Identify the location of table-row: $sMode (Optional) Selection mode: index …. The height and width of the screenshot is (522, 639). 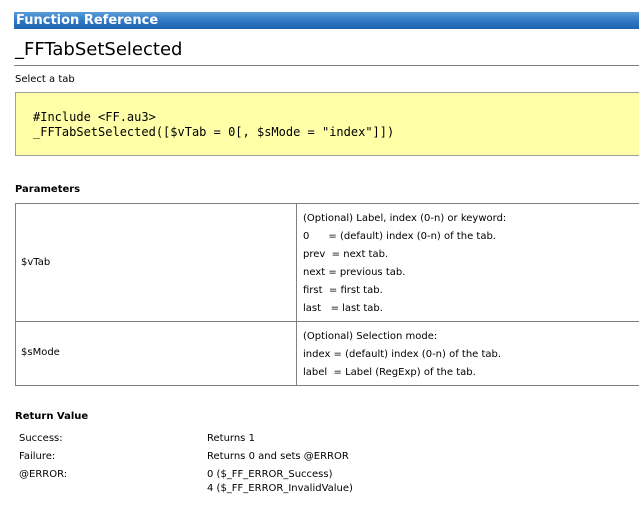
(327, 354).